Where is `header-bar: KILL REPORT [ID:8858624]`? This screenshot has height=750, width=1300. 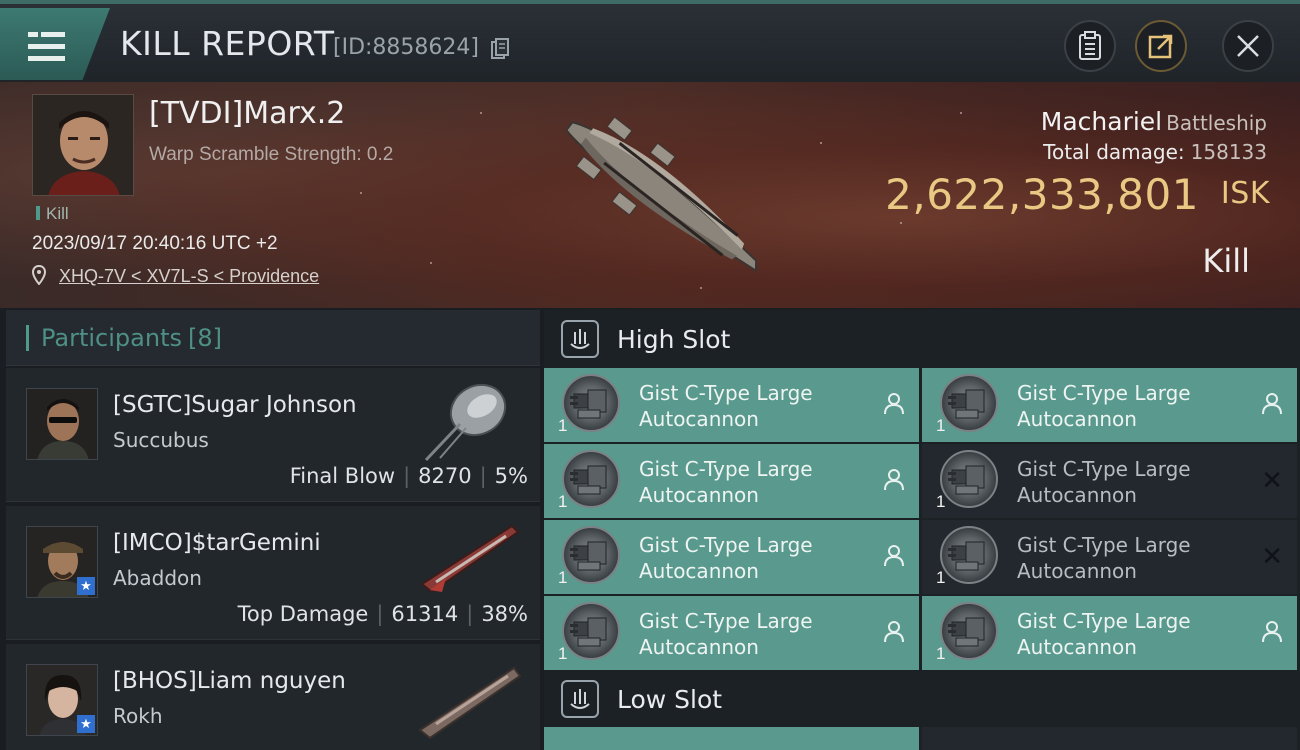 header-bar: KILL REPORT [ID:8858624] is located at coordinates (650, 41).